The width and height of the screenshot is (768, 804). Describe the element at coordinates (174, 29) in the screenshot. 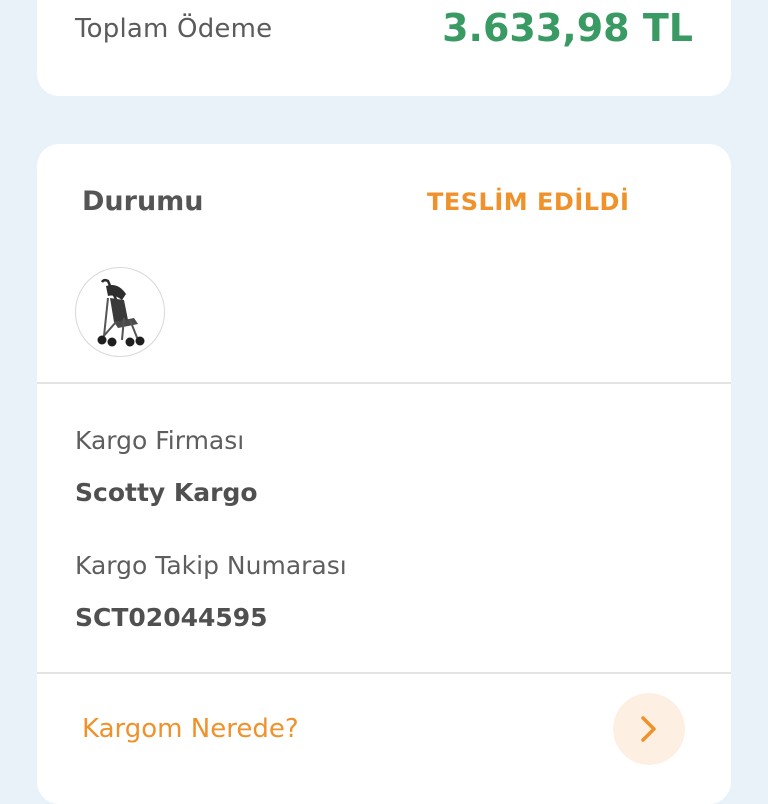

I see `total-payment-label: Toplam Ödeme` at that location.